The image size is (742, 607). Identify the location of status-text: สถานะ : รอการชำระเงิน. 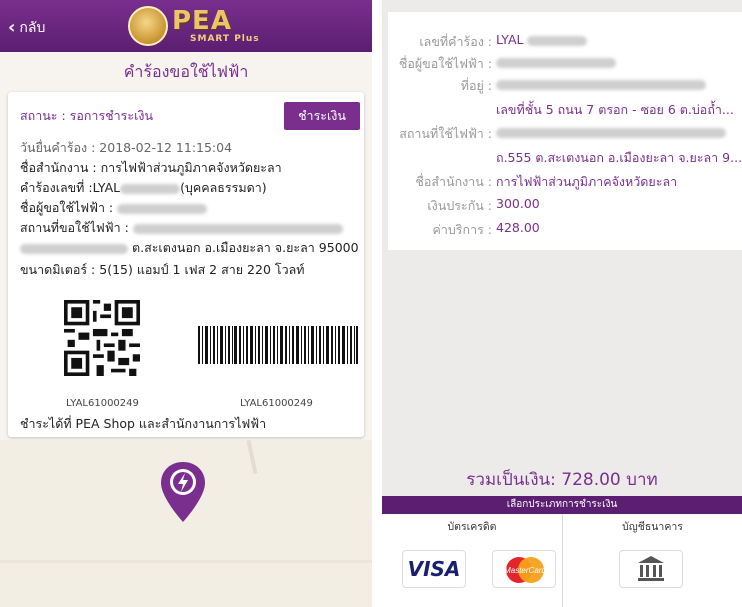
(87, 115).